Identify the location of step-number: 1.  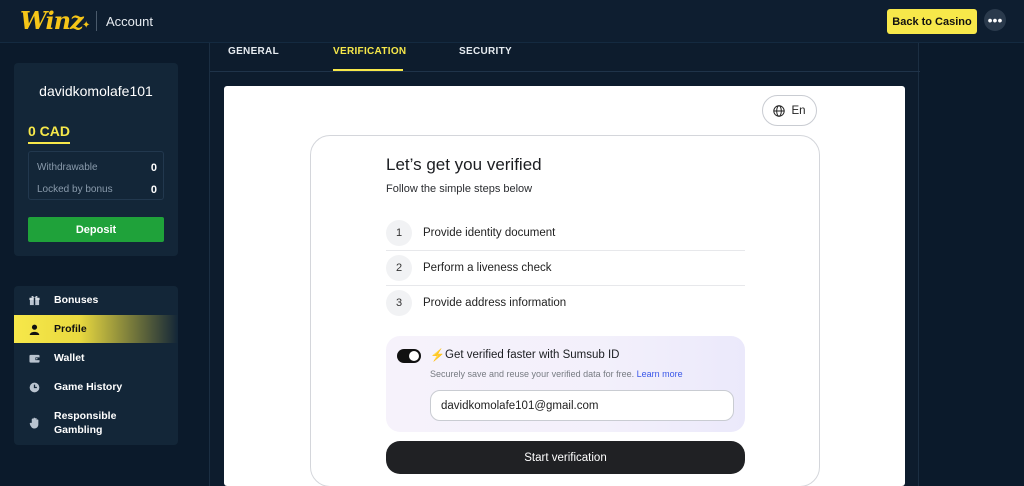
(399, 232).